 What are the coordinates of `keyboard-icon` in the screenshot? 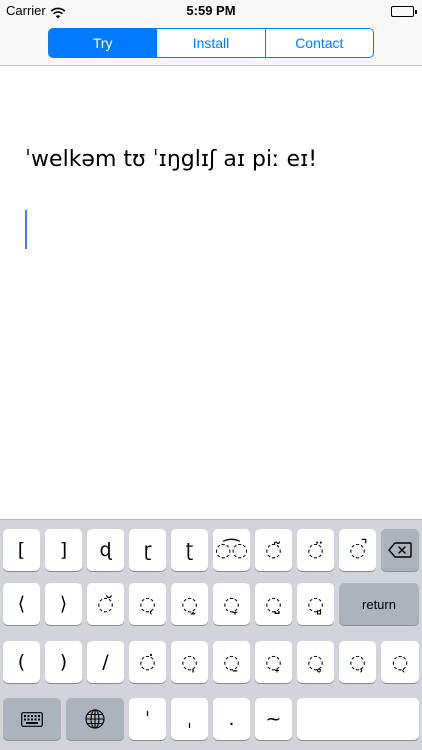 It's located at (32, 719).